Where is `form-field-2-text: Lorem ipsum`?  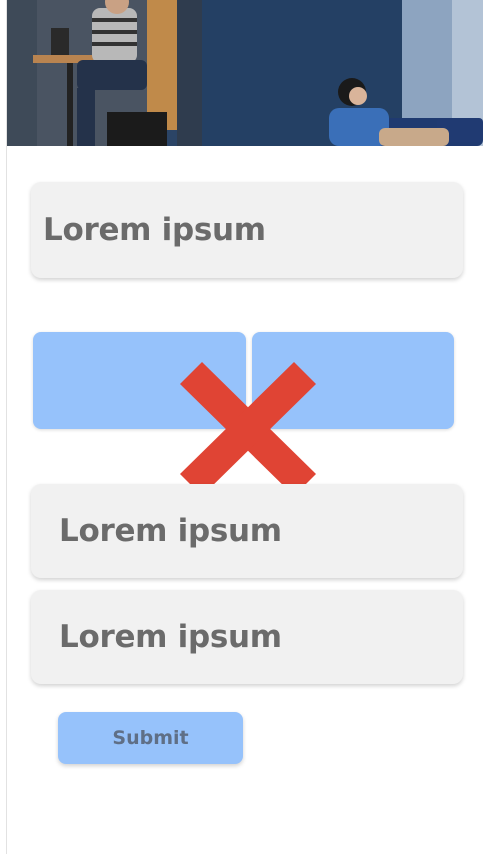 form-field-2-text: Lorem ipsum is located at coordinates (170, 531).